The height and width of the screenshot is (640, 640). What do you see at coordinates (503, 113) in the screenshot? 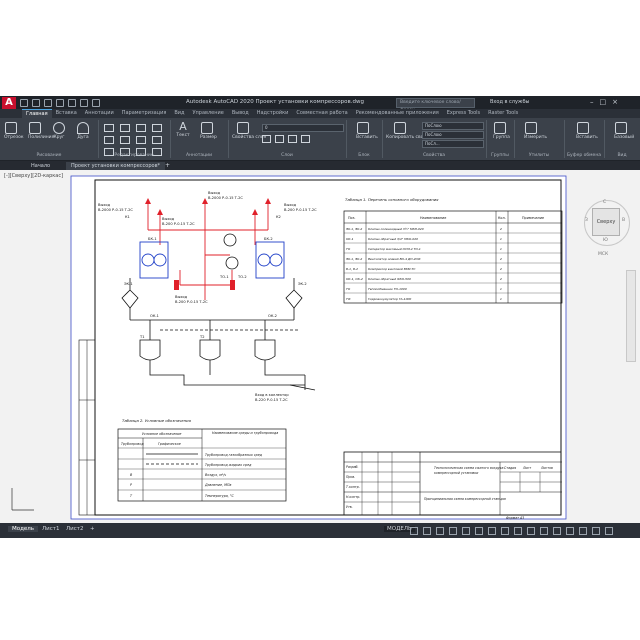
I see `tab-raster-tools: Raster Tools` at bounding box center [503, 113].